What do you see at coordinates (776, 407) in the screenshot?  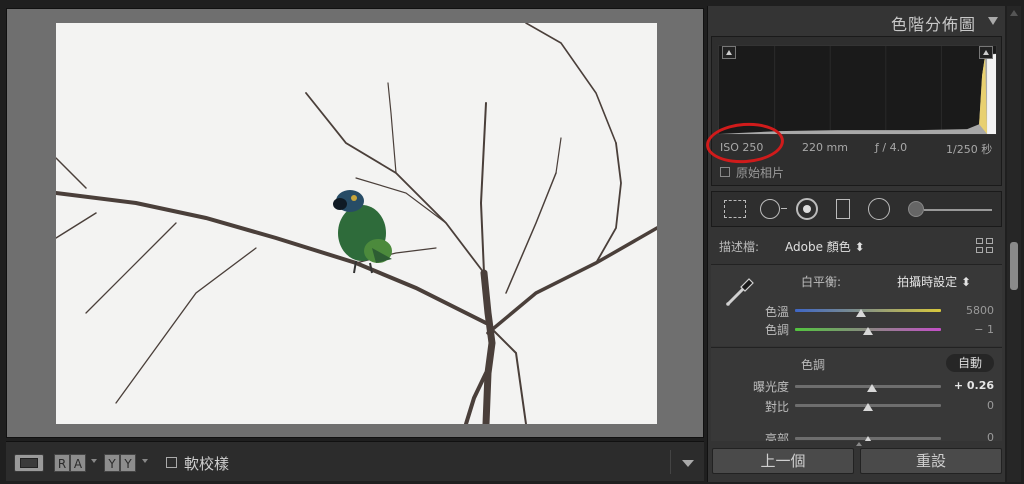 I see `contrast-label: 對比` at bounding box center [776, 407].